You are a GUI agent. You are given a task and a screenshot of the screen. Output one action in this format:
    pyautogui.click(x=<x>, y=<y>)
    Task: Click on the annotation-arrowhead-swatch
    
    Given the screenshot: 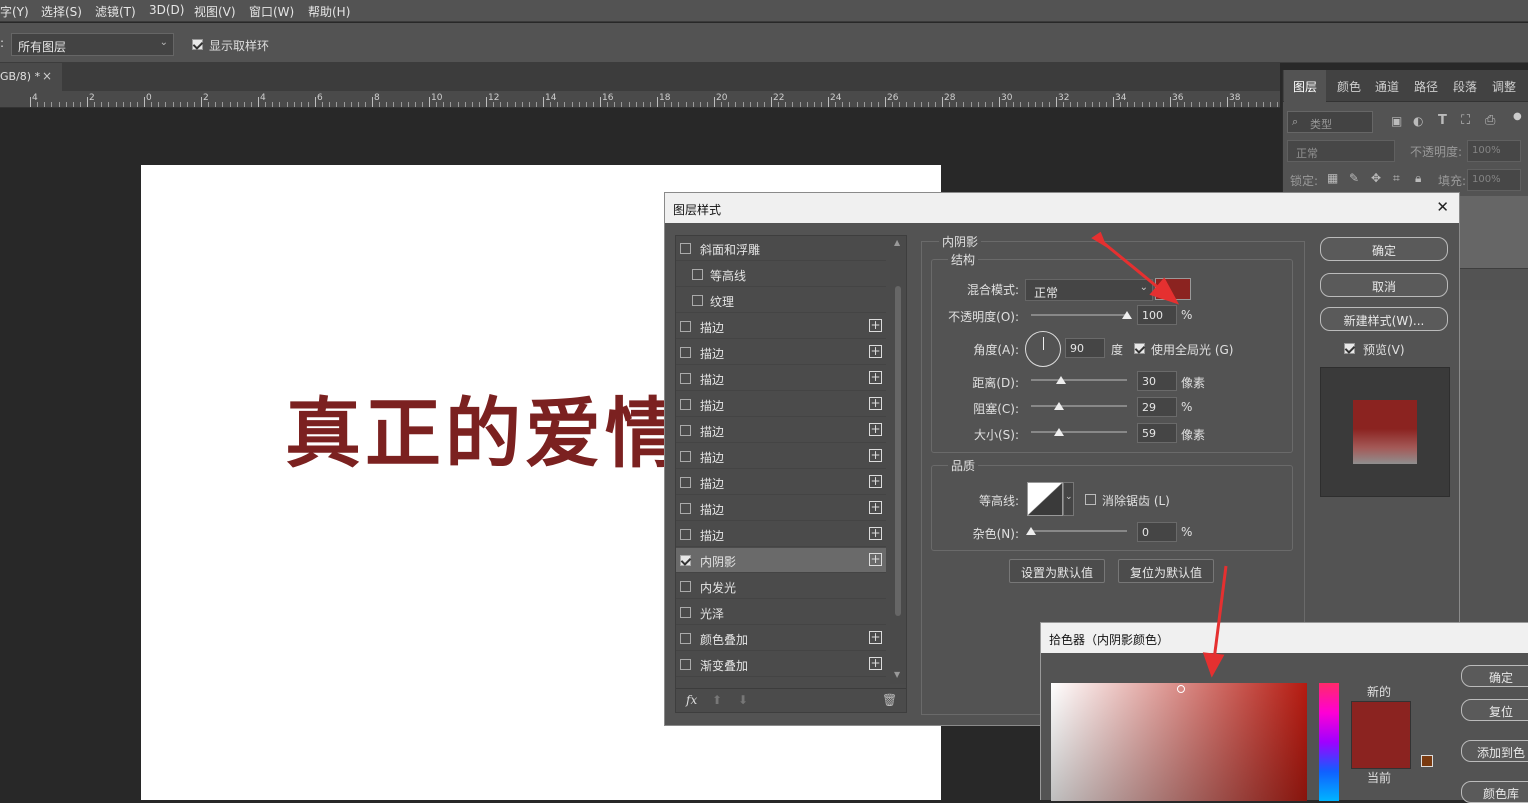 What is the action you would take?
    pyautogui.click(x=1164, y=291)
    